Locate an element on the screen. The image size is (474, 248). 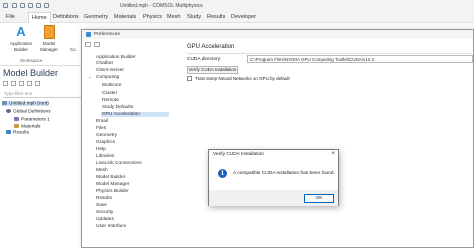
pref-item-help: Help is located at coordinates (101, 149).